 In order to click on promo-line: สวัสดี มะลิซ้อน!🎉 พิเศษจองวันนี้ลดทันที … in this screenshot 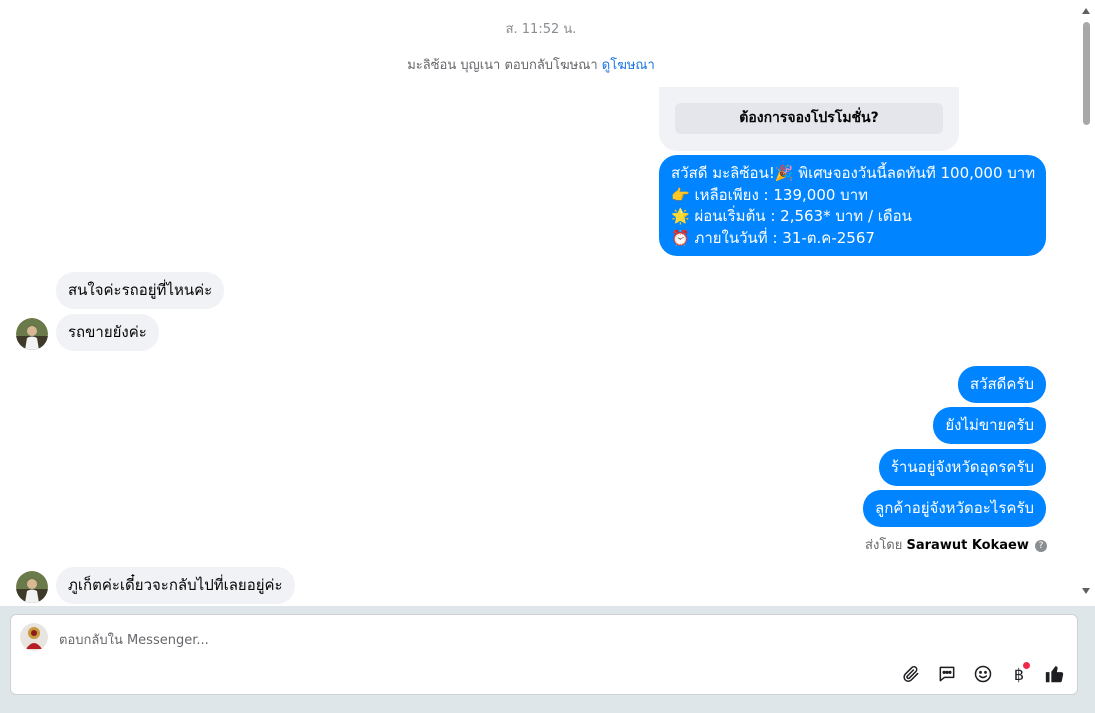, I will do `click(853, 173)`.